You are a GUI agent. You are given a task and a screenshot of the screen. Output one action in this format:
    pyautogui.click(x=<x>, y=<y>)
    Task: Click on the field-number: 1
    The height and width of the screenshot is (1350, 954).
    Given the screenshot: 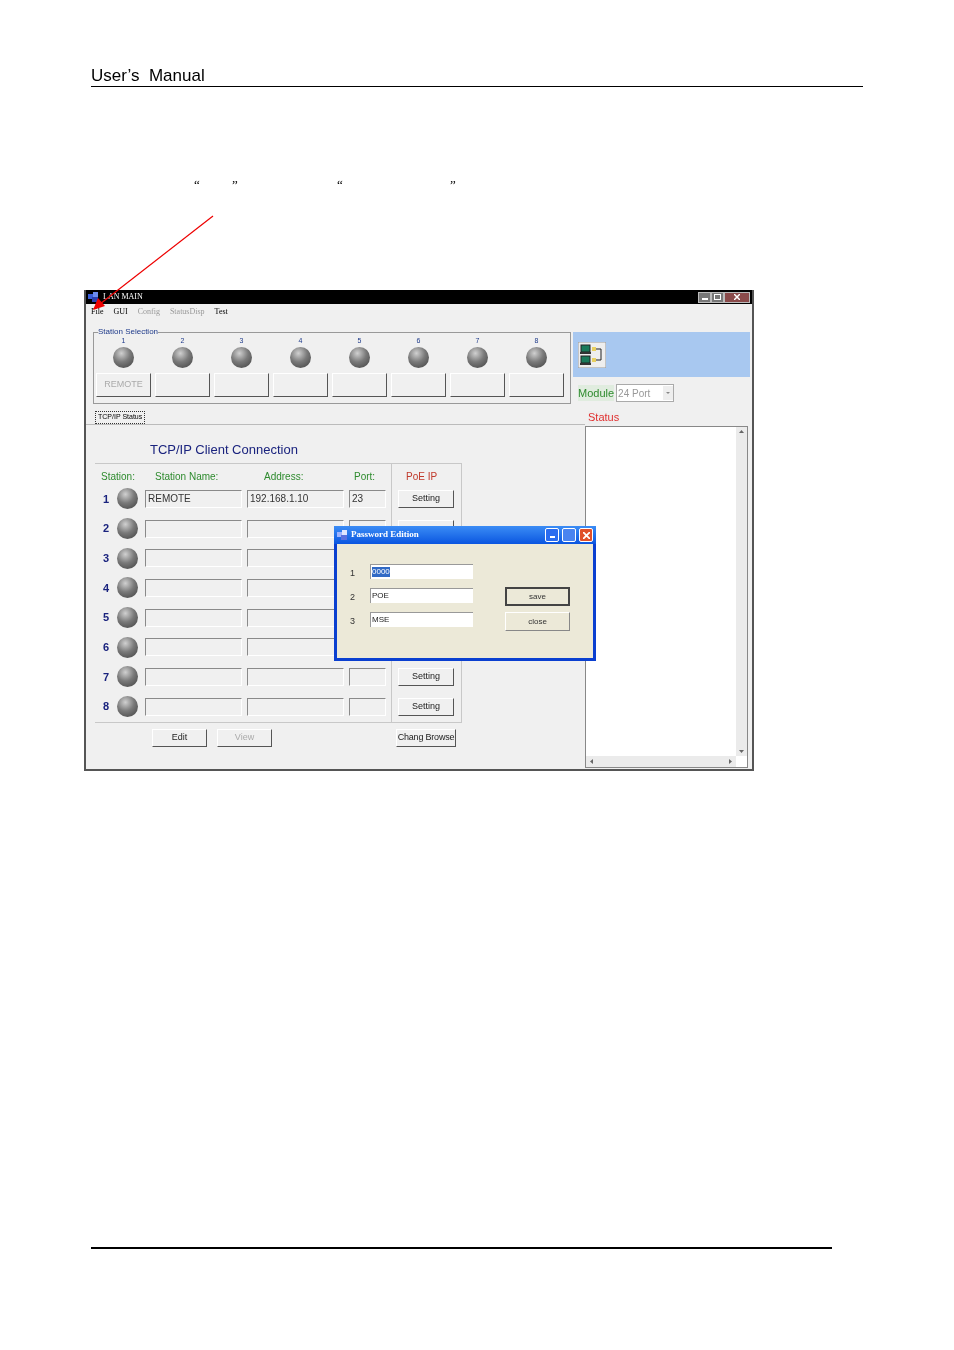 What is the action you would take?
    pyautogui.click(x=353, y=573)
    